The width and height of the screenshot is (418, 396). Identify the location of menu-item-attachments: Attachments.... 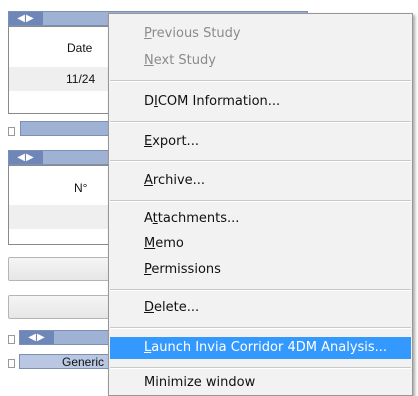
(260, 219).